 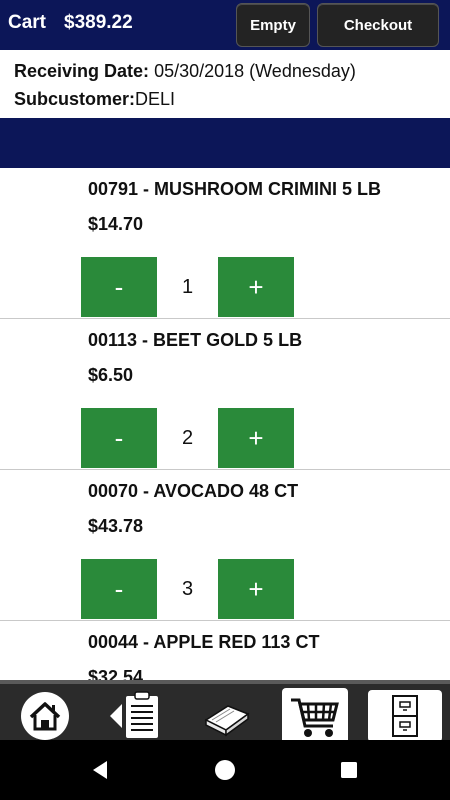 What do you see at coordinates (204, 642) in the screenshot?
I see `item-title: 00044 - APPLE RED 113 CT` at bounding box center [204, 642].